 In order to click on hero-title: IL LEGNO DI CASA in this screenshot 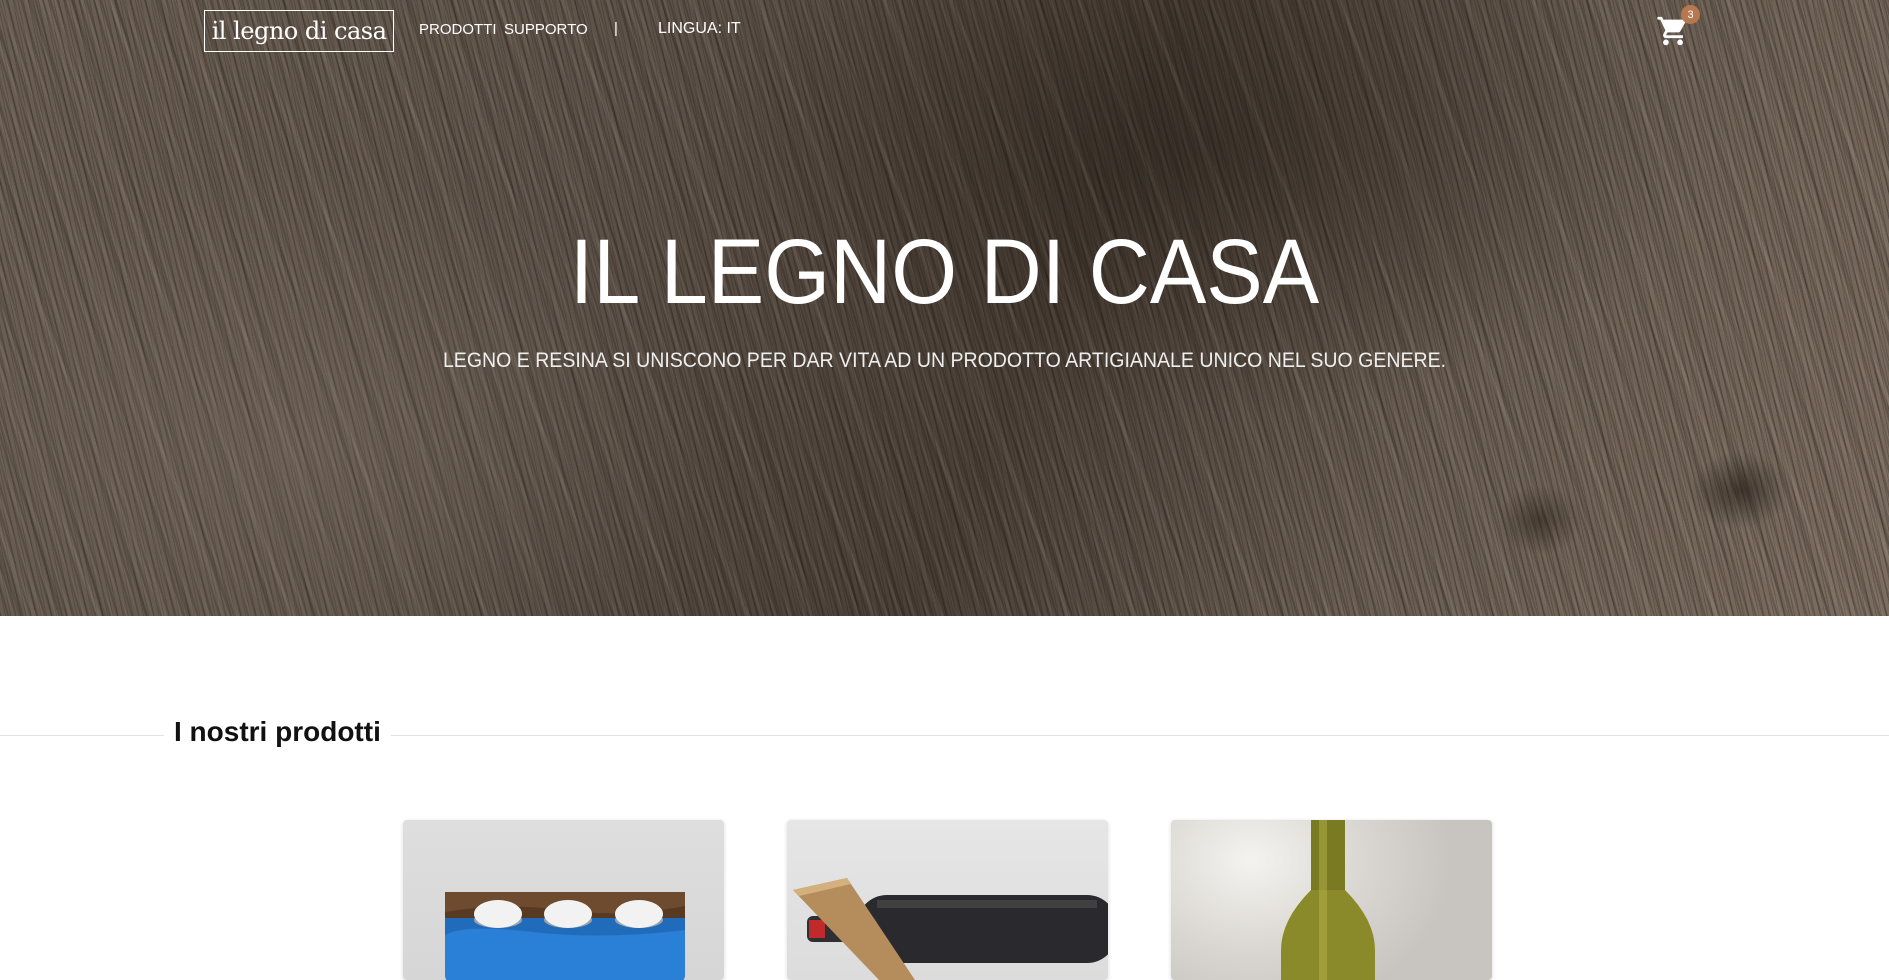, I will do `click(944, 272)`.